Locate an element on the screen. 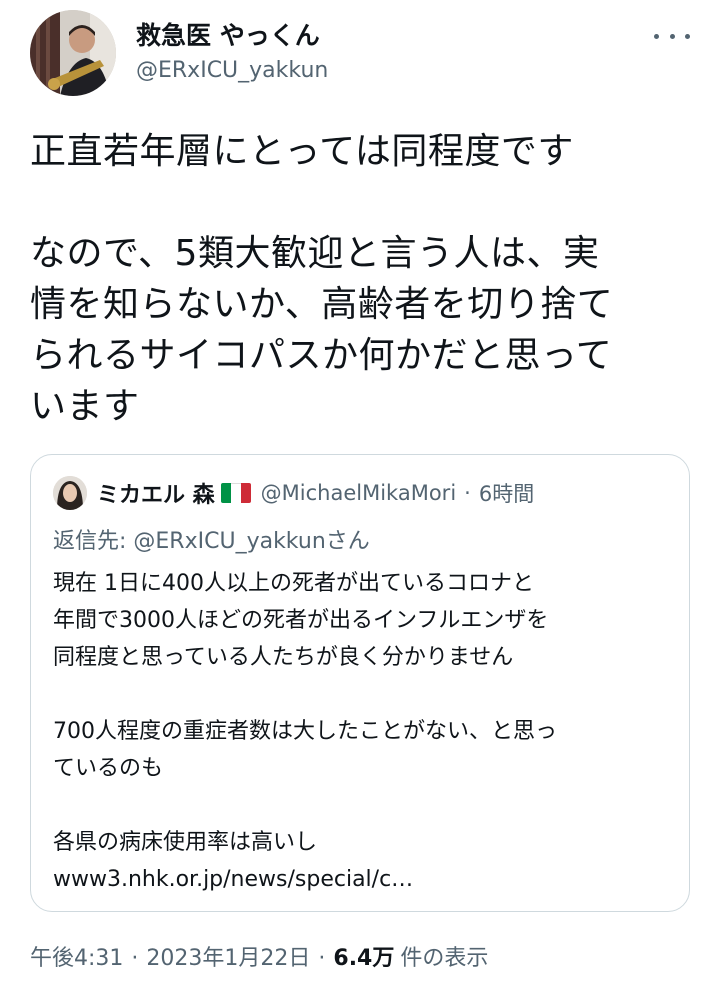  quoted-text-line: 同程度と思っている人たちが良く分かりません is located at coordinates (283, 657).